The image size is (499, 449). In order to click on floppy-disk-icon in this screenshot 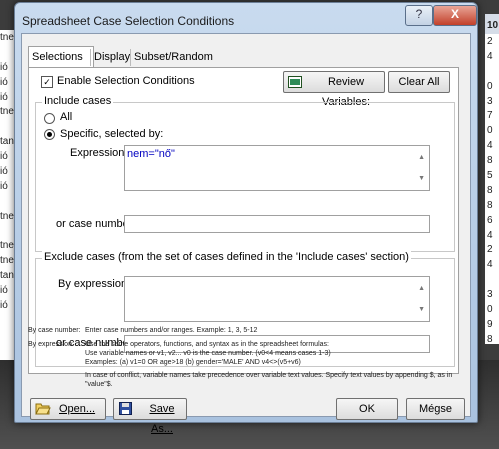, I will do `click(125, 412)`.